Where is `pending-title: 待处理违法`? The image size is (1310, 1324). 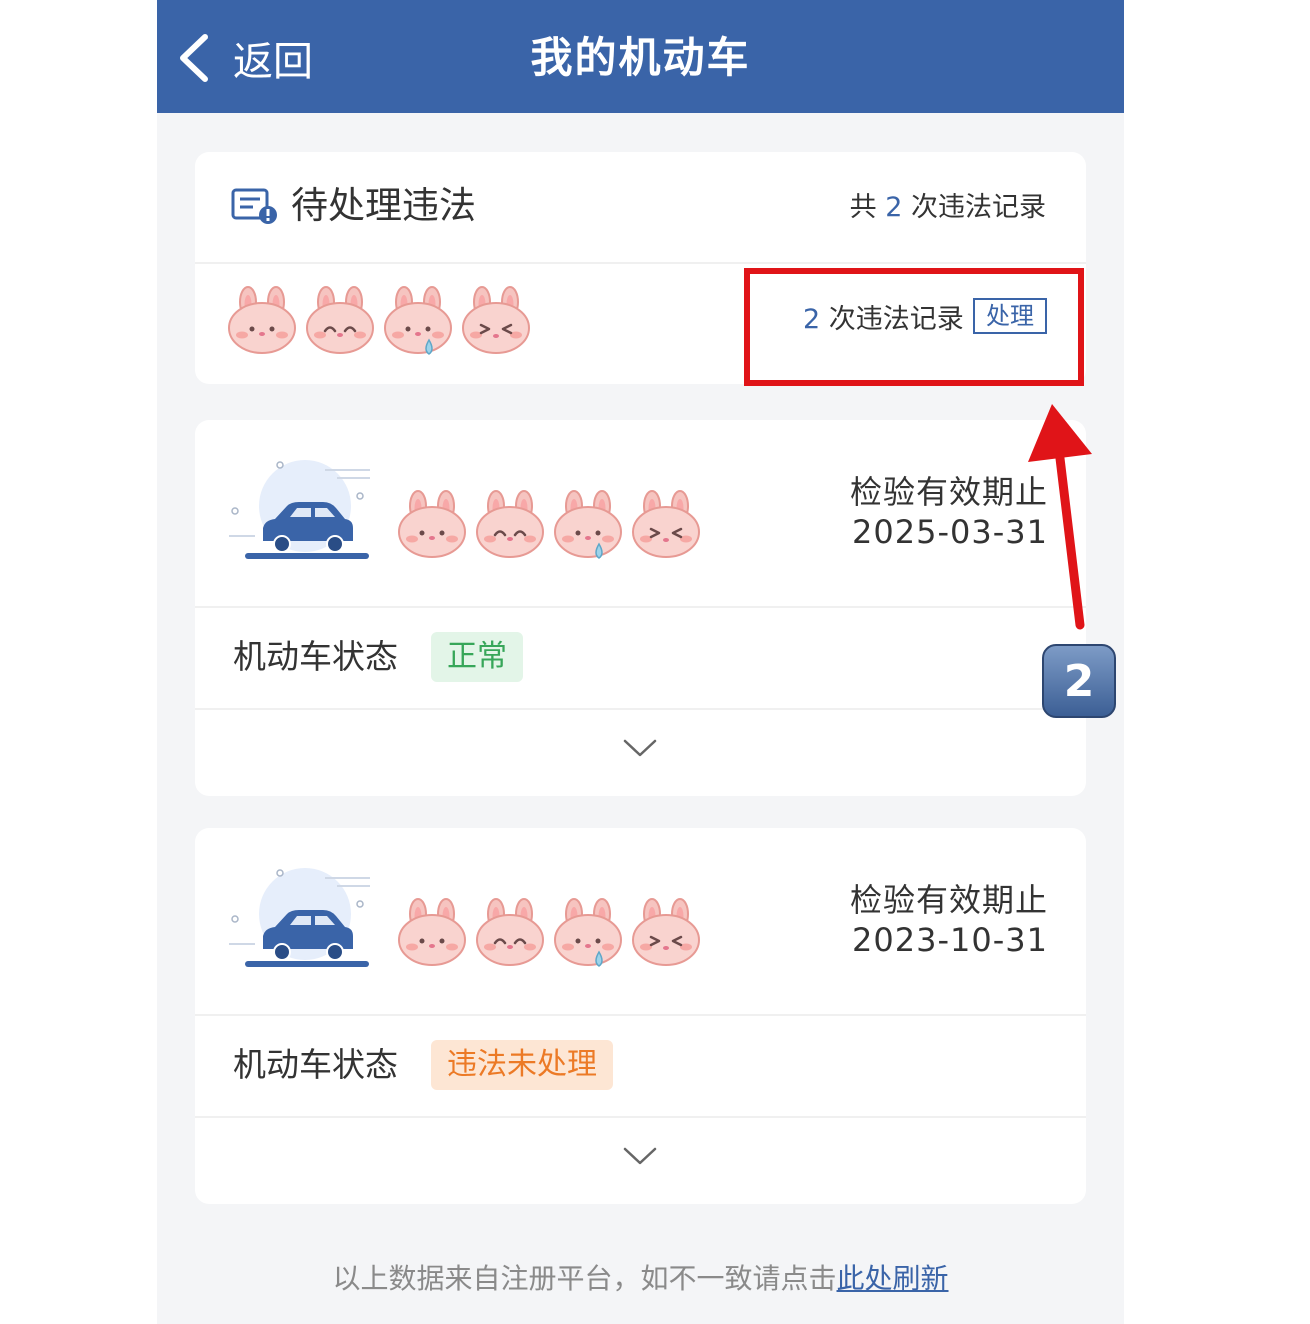
pending-title: 待处理违法 is located at coordinates (383, 205).